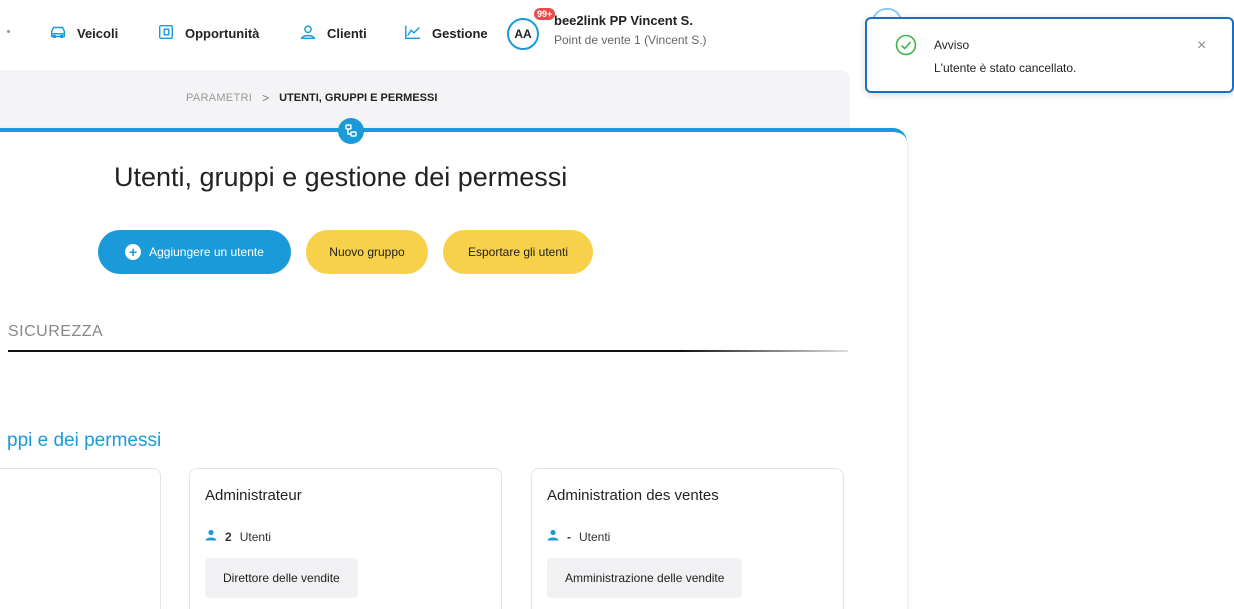 Image resolution: width=1234 pixels, height=609 pixels. I want to click on nav-item-opportunita: Opportunità, so click(208, 33).